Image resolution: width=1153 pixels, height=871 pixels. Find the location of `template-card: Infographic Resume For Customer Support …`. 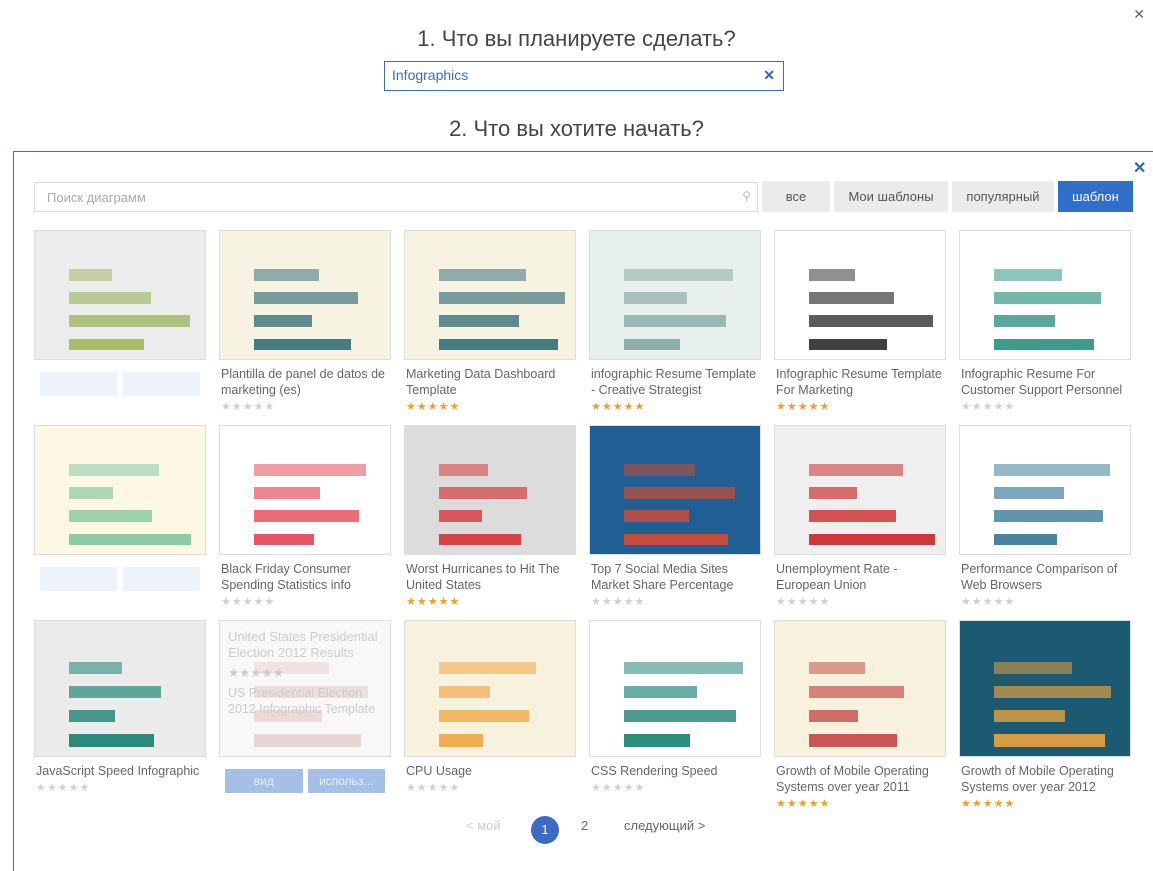

template-card: Infographic Resume For Customer Support … is located at coordinates (1045, 321).